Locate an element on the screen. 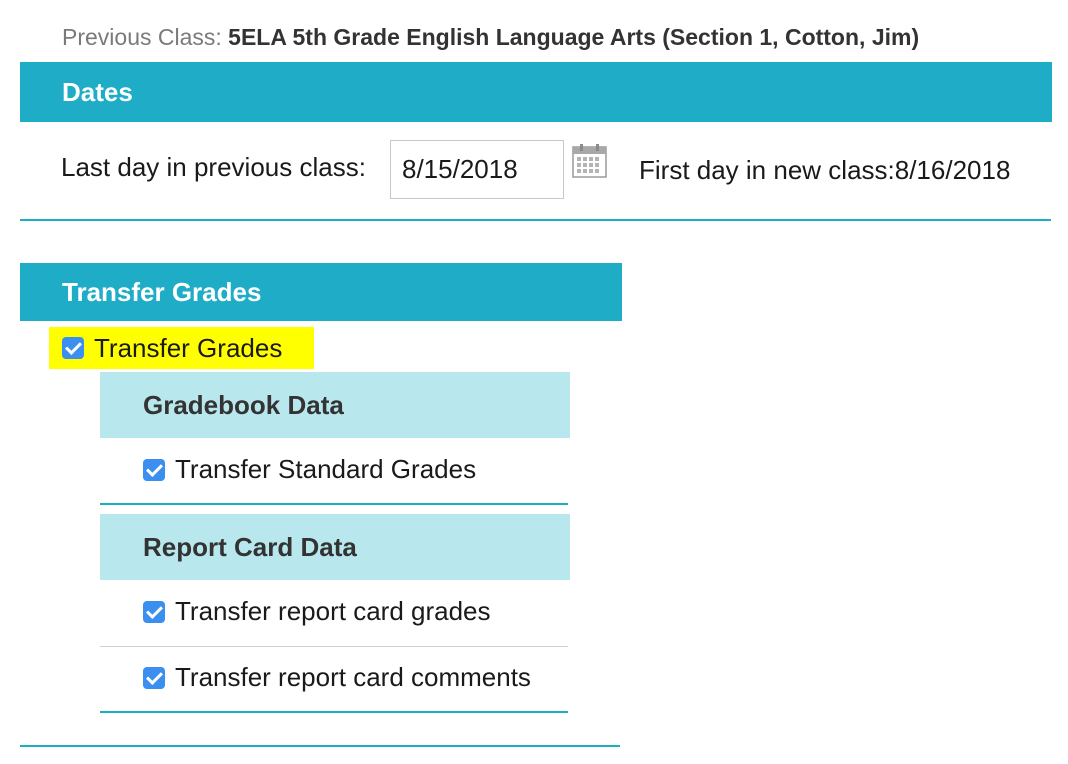 Image resolution: width=1068 pixels, height=764 pixels. first-day-new-class: First day in new class:8/16/2018 is located at coordinates (825, 170).